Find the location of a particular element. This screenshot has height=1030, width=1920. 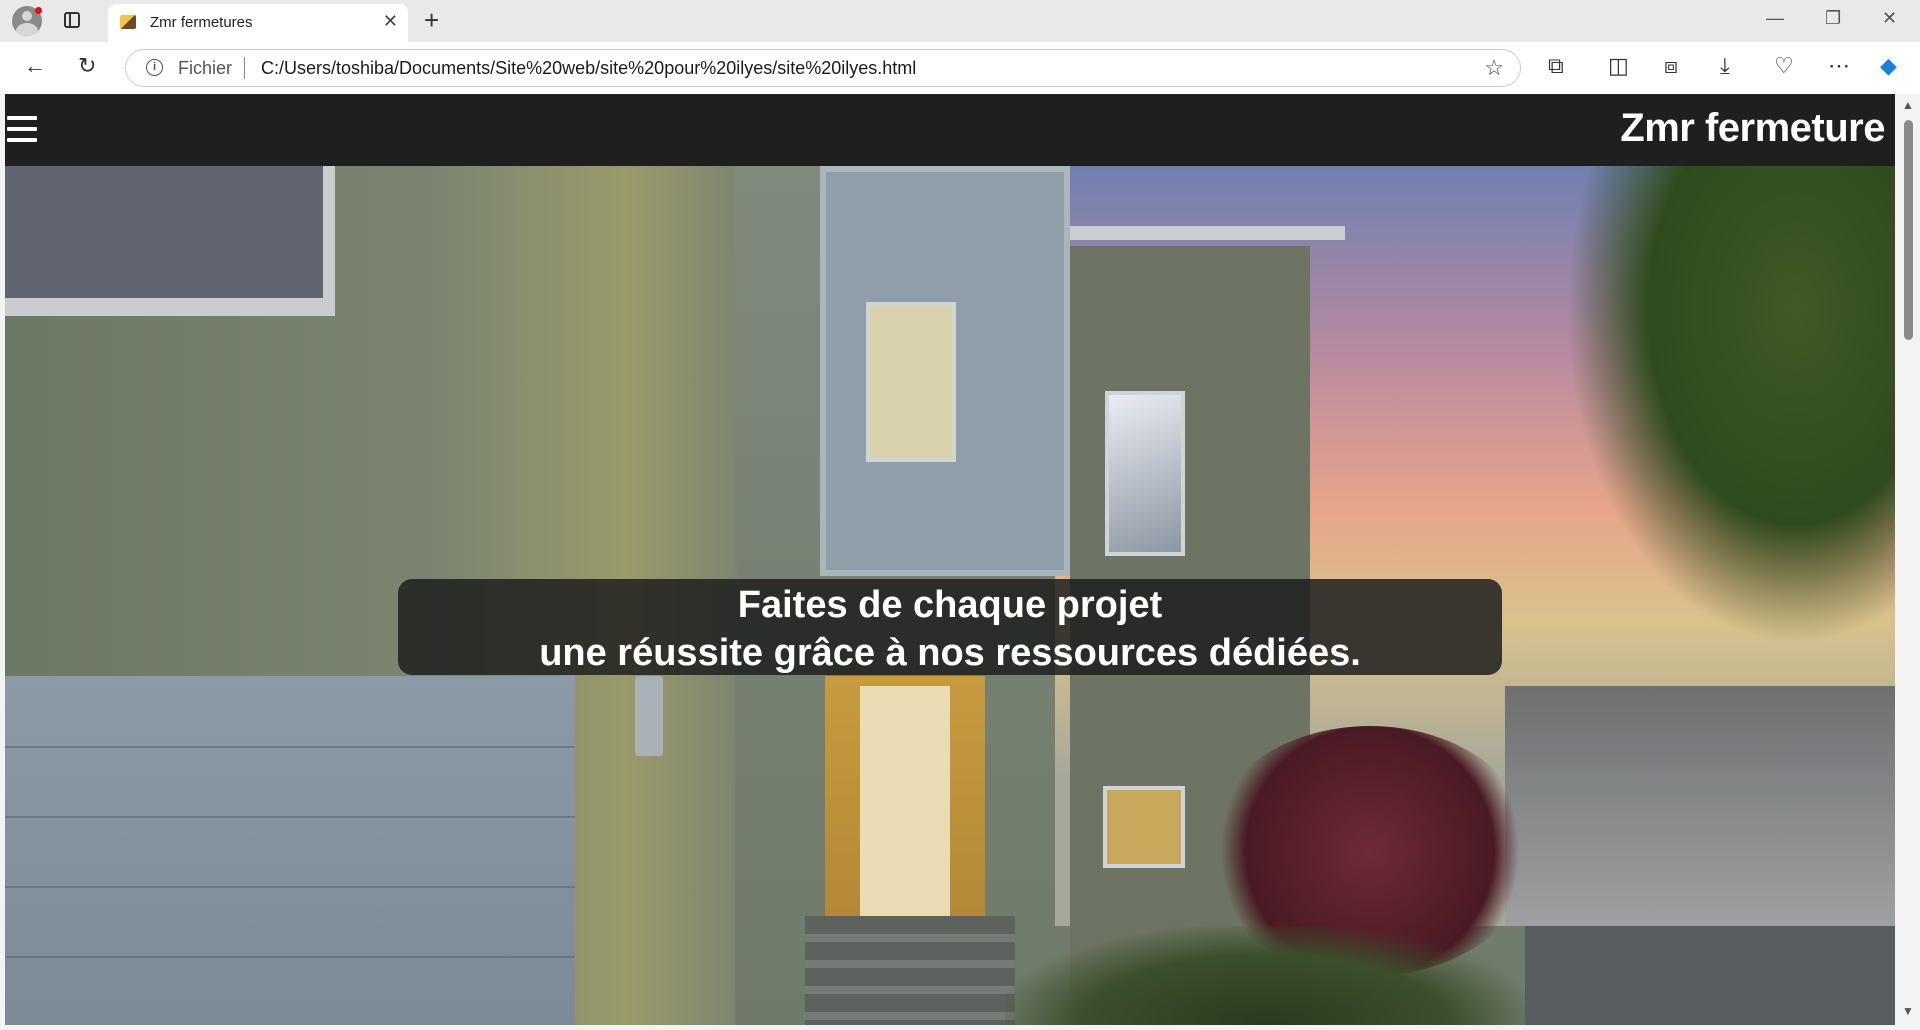

address-separator is located at coordinates (244, 68).